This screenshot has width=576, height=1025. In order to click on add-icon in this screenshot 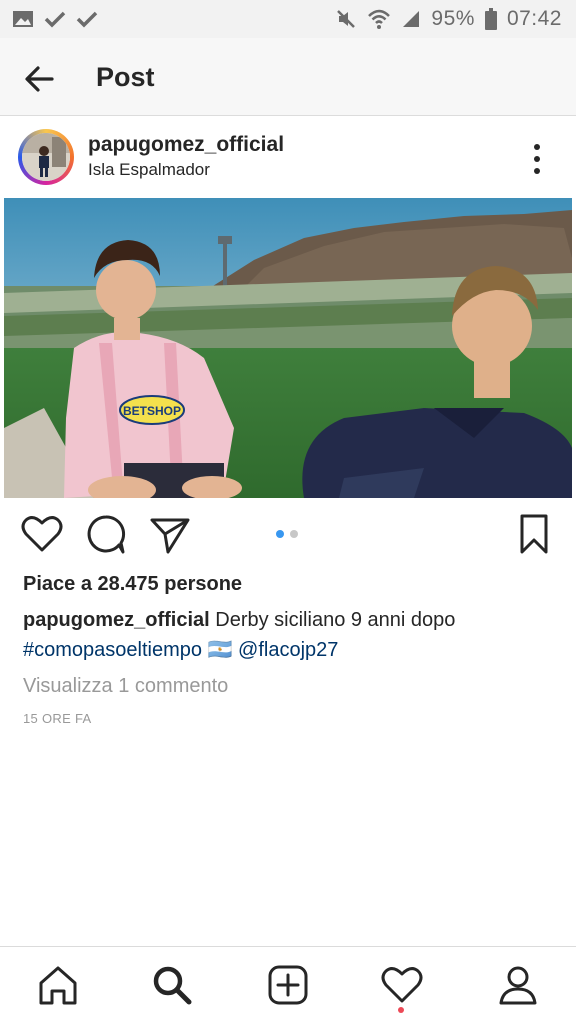, I will do `click(288, 985)`.